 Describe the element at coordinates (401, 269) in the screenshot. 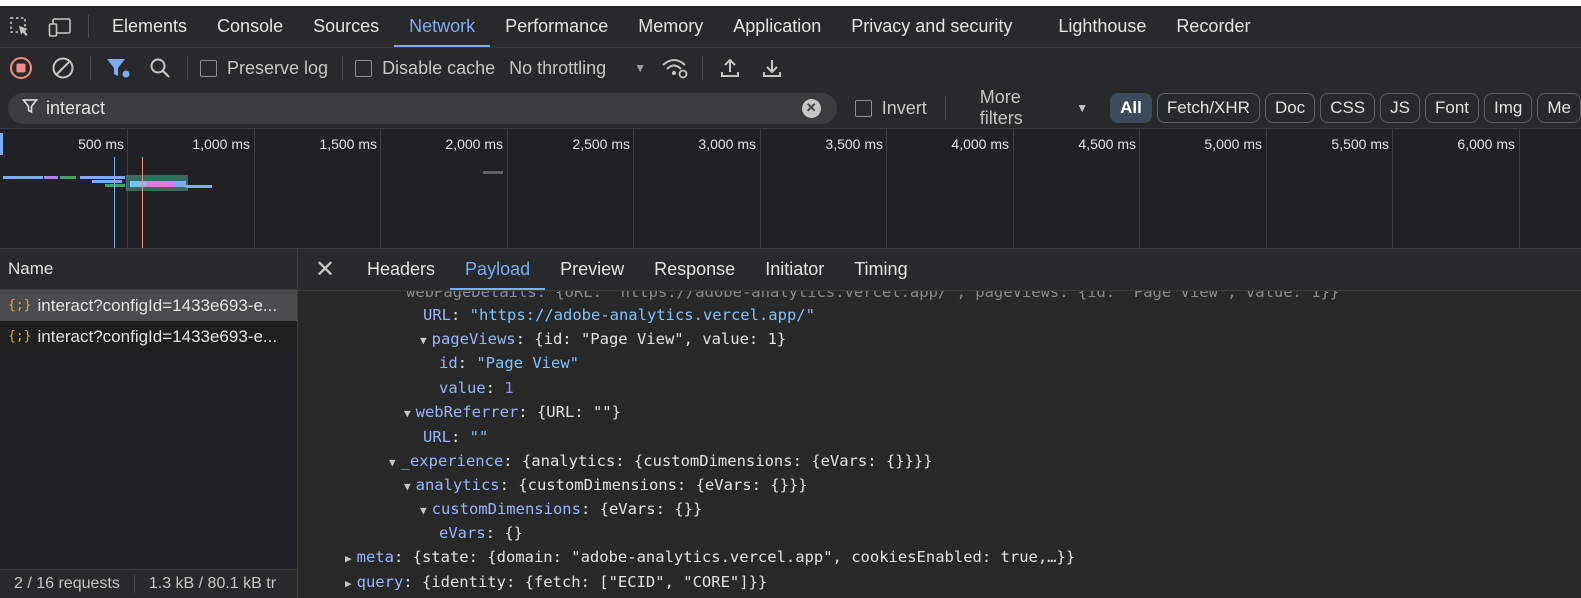

I see `detail-tab-headers: Headers` at that location.